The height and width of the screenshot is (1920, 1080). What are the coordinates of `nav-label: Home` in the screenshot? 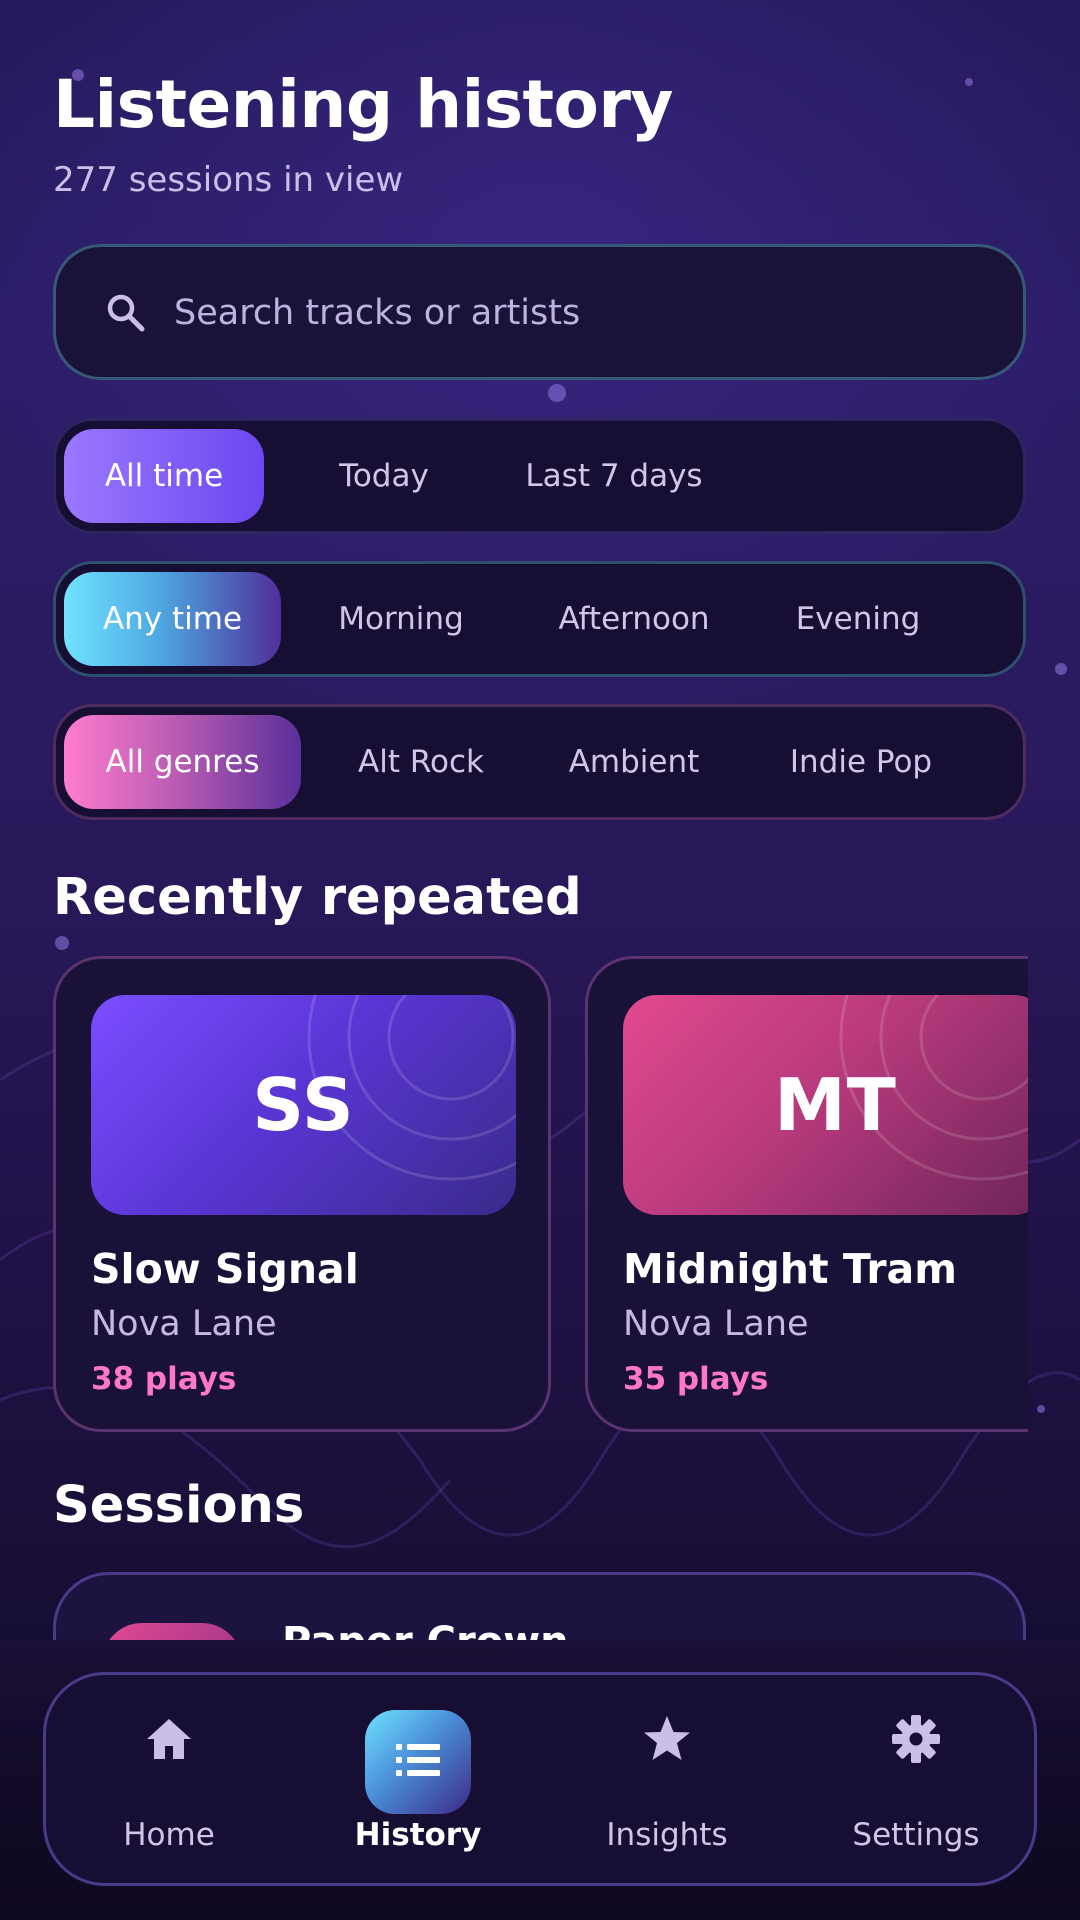 It's located at (169, 1835).